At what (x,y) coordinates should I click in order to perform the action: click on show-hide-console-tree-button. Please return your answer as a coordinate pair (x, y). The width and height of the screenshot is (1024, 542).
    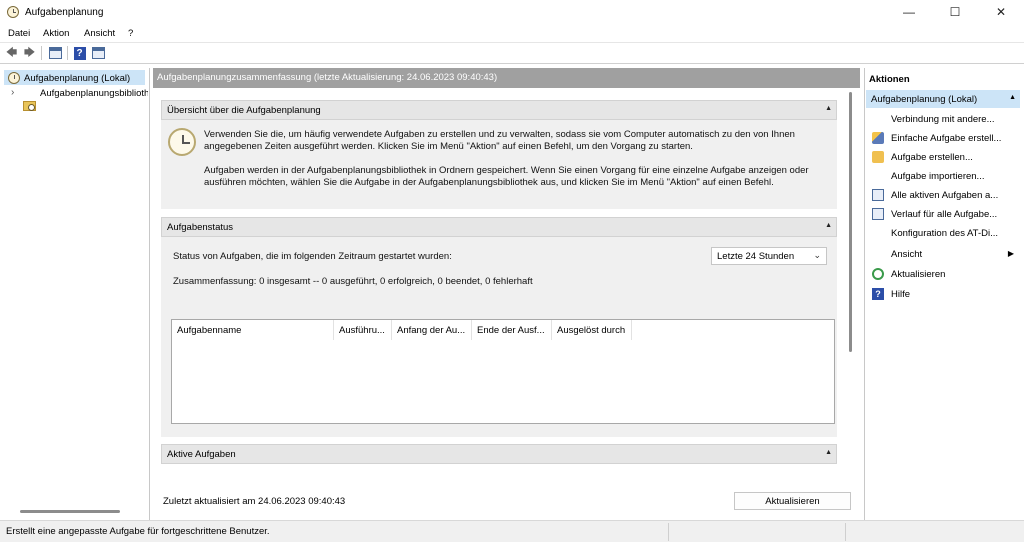
    Looking at the image, I should click on (55, 53).